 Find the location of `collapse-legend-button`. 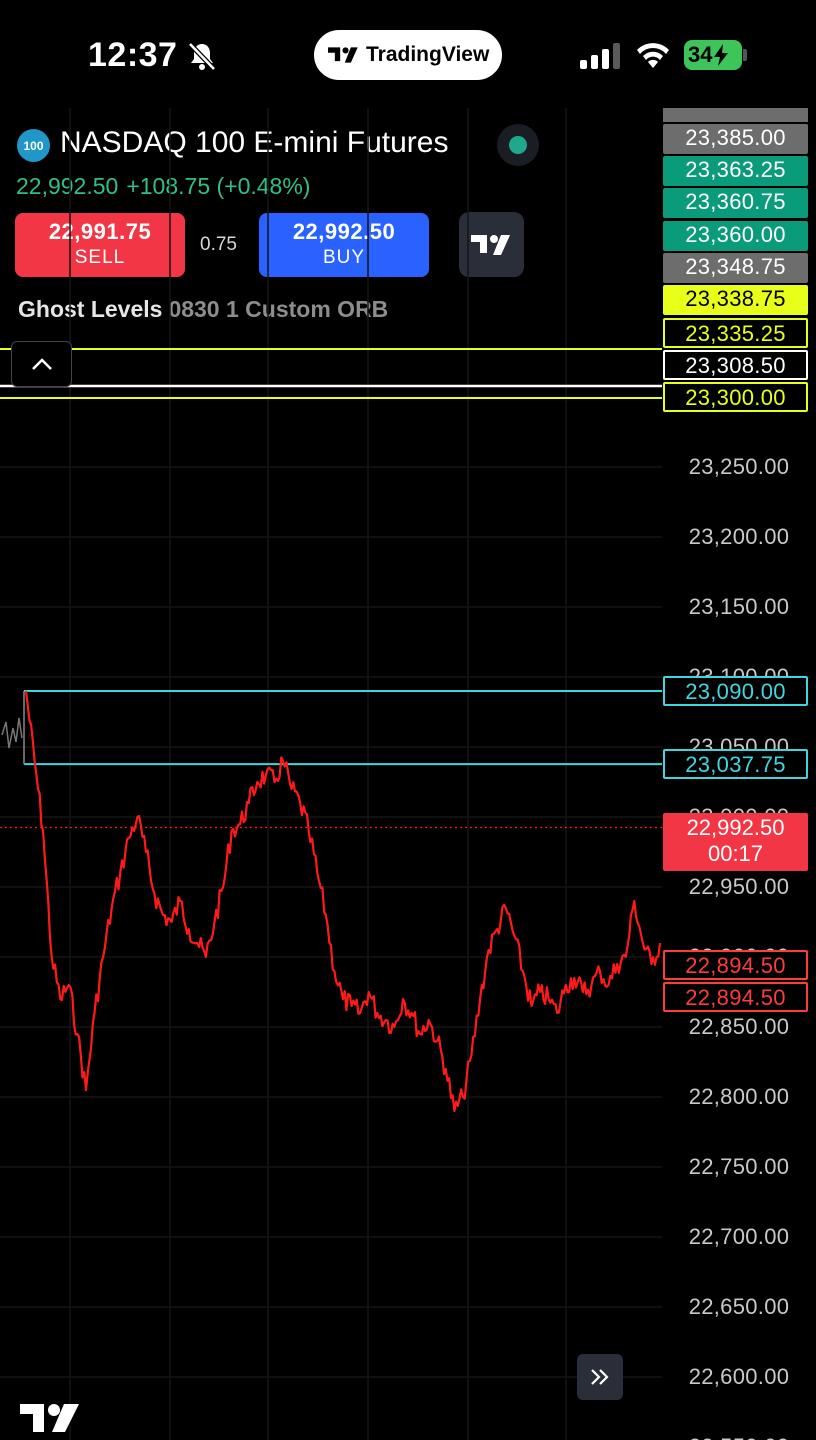

collapse-legend-button is located at coordinates (41, 364).